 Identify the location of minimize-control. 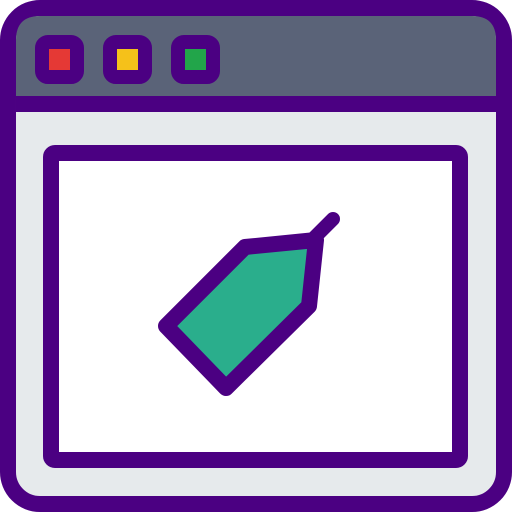
(127, 59).